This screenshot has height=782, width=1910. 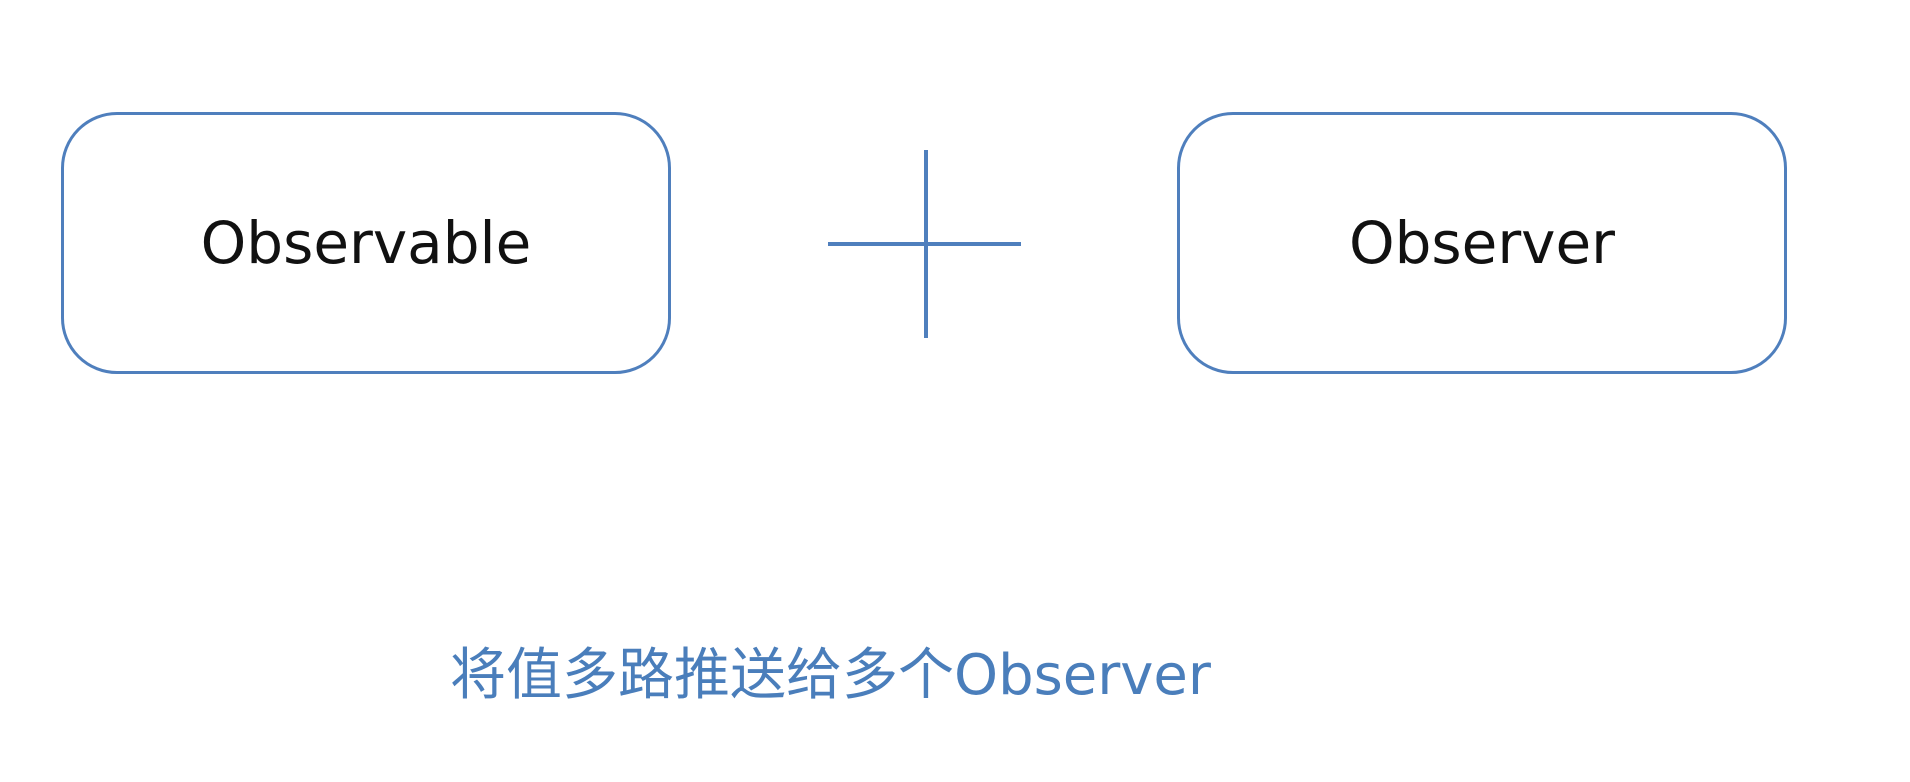 I want to click on plus-vertical-bar, so click(x=926, y=244).